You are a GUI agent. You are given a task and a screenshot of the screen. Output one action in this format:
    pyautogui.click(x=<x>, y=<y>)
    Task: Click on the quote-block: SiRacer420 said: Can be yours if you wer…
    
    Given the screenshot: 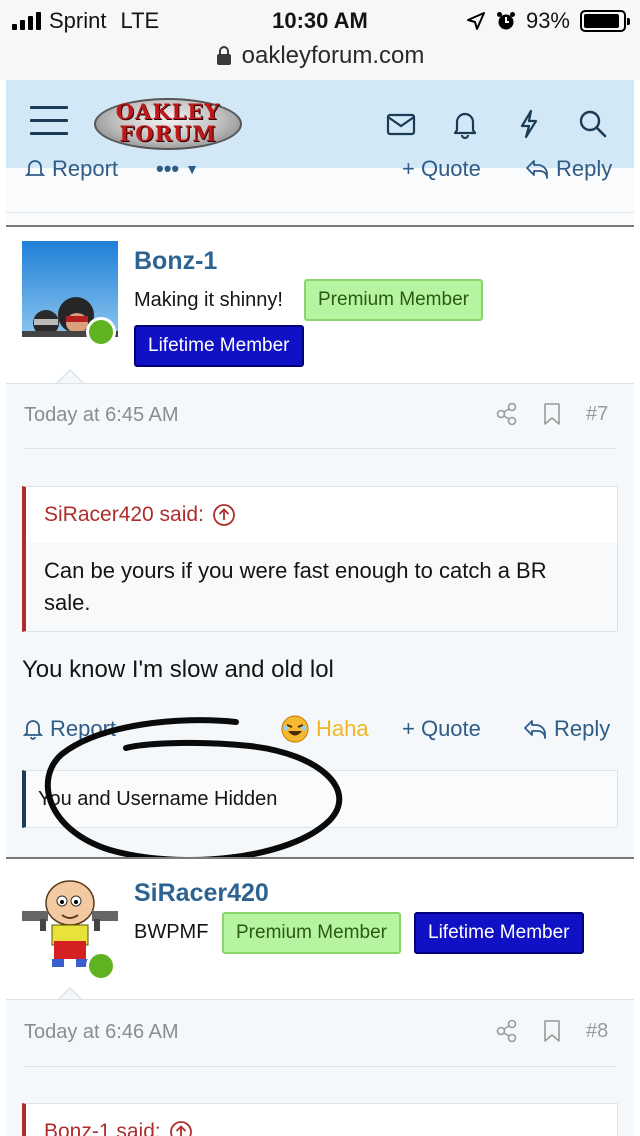 What is the action you would take?
    pyautogui.click(x=320, y=559)
    